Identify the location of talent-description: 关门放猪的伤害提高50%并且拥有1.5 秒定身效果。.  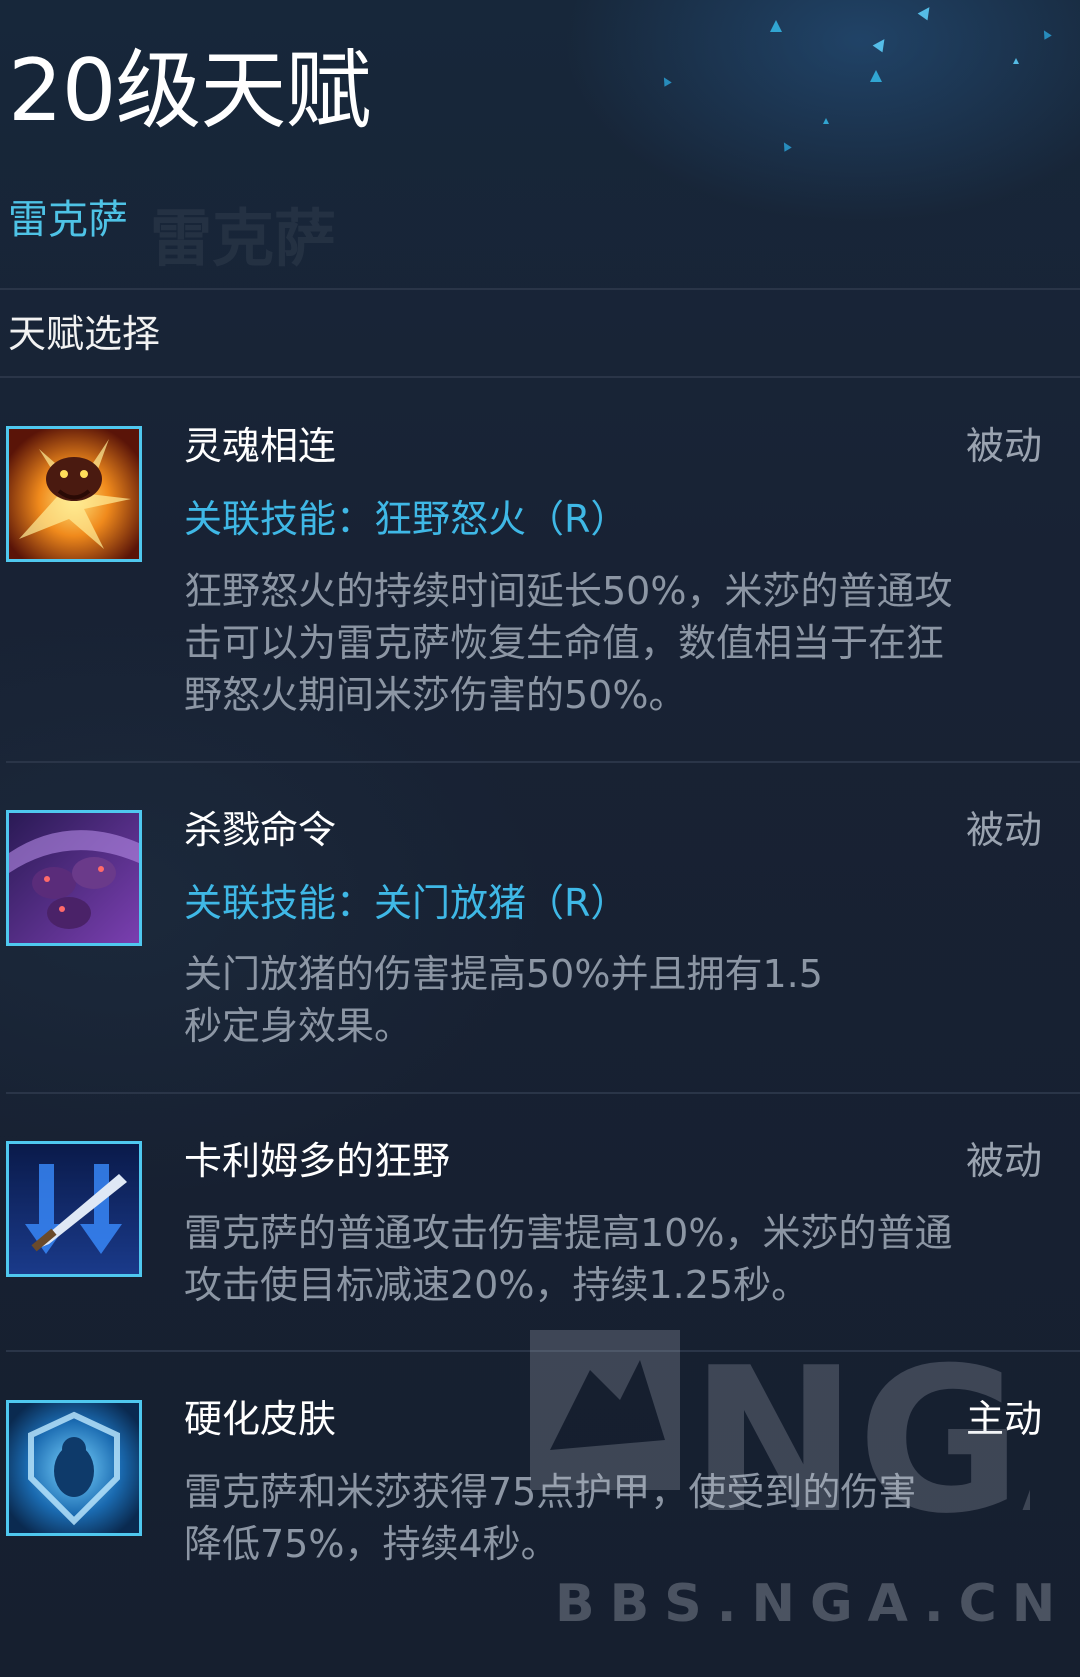
(503, 1000).